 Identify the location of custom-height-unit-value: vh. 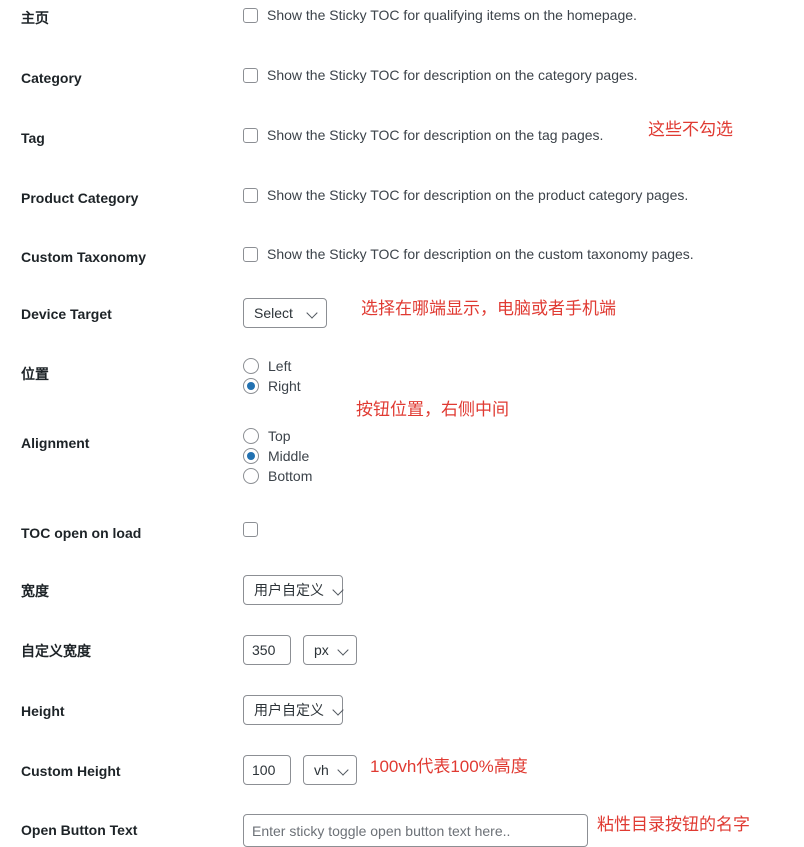
(321, 770).